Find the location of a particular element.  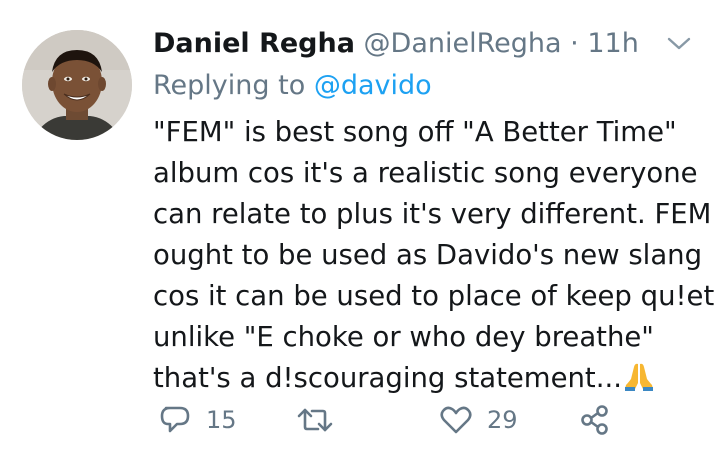

tweet-body-line: ought to be used as Davido's new slang is located at coordinates (428, 255).